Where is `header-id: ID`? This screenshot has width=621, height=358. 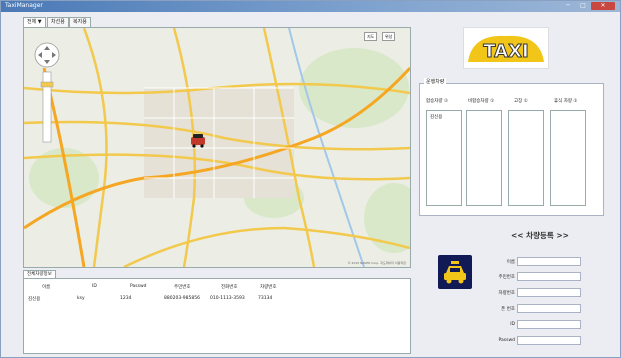
header-id: ID is located at coordinates (94, 286).